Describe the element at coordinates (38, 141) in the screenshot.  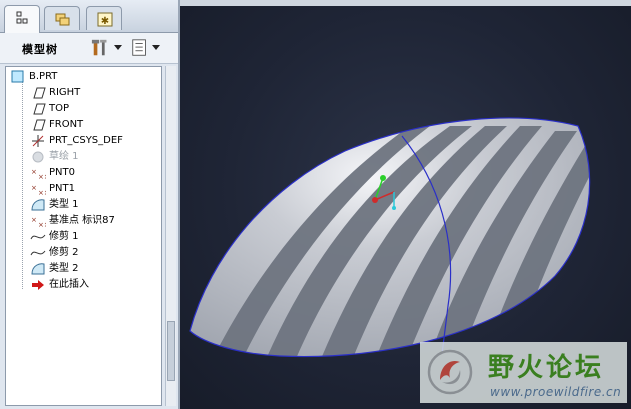
I see `csys-icon` at that location.